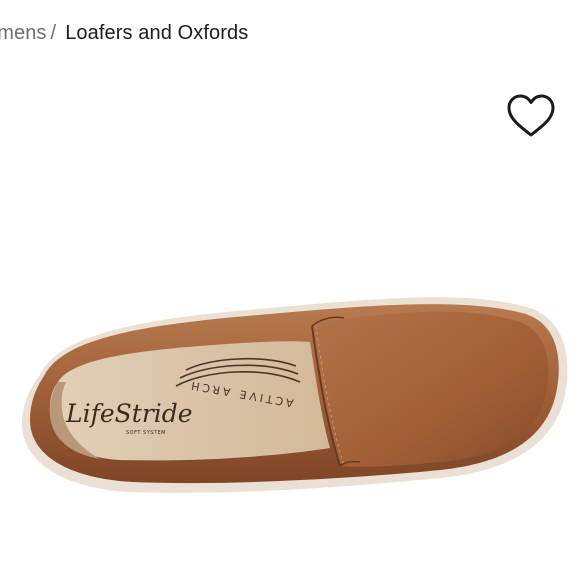 The image size is (580, 580). What do you see at coordinates (23, 33) in the screenshot?
I see `breadcrumb-link-womens: omens` at bounding box center [23, 33].